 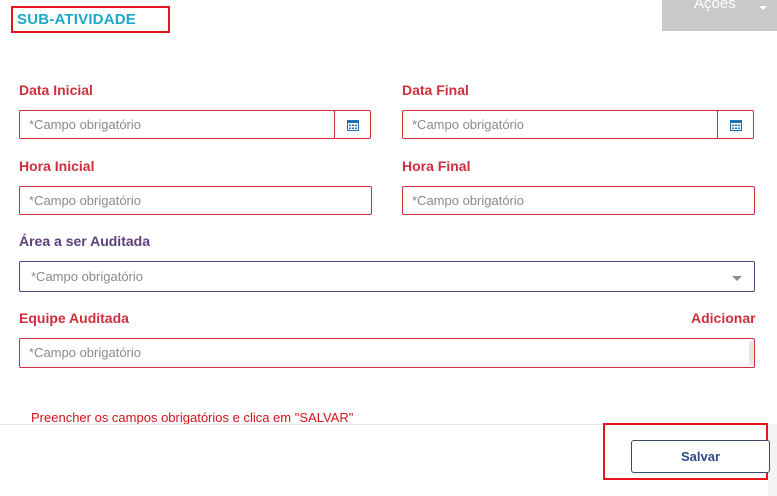 I want to click on data-inicial-calendar-button, so click(x=352, y=124).